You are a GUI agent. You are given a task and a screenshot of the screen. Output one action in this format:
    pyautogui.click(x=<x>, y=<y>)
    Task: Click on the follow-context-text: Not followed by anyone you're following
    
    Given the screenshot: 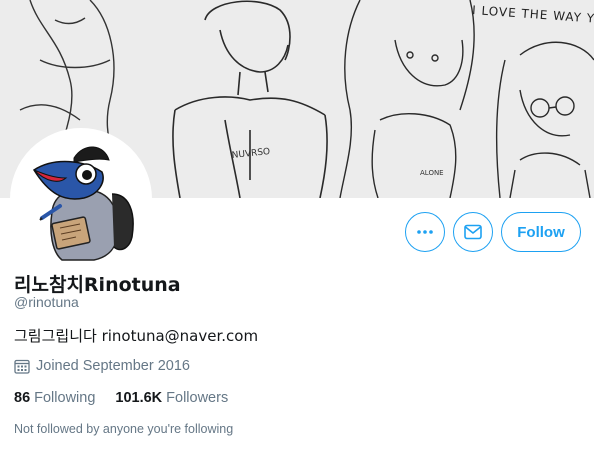 What is the action you would take?
    pyautogui.click(x=124, y=429)
    